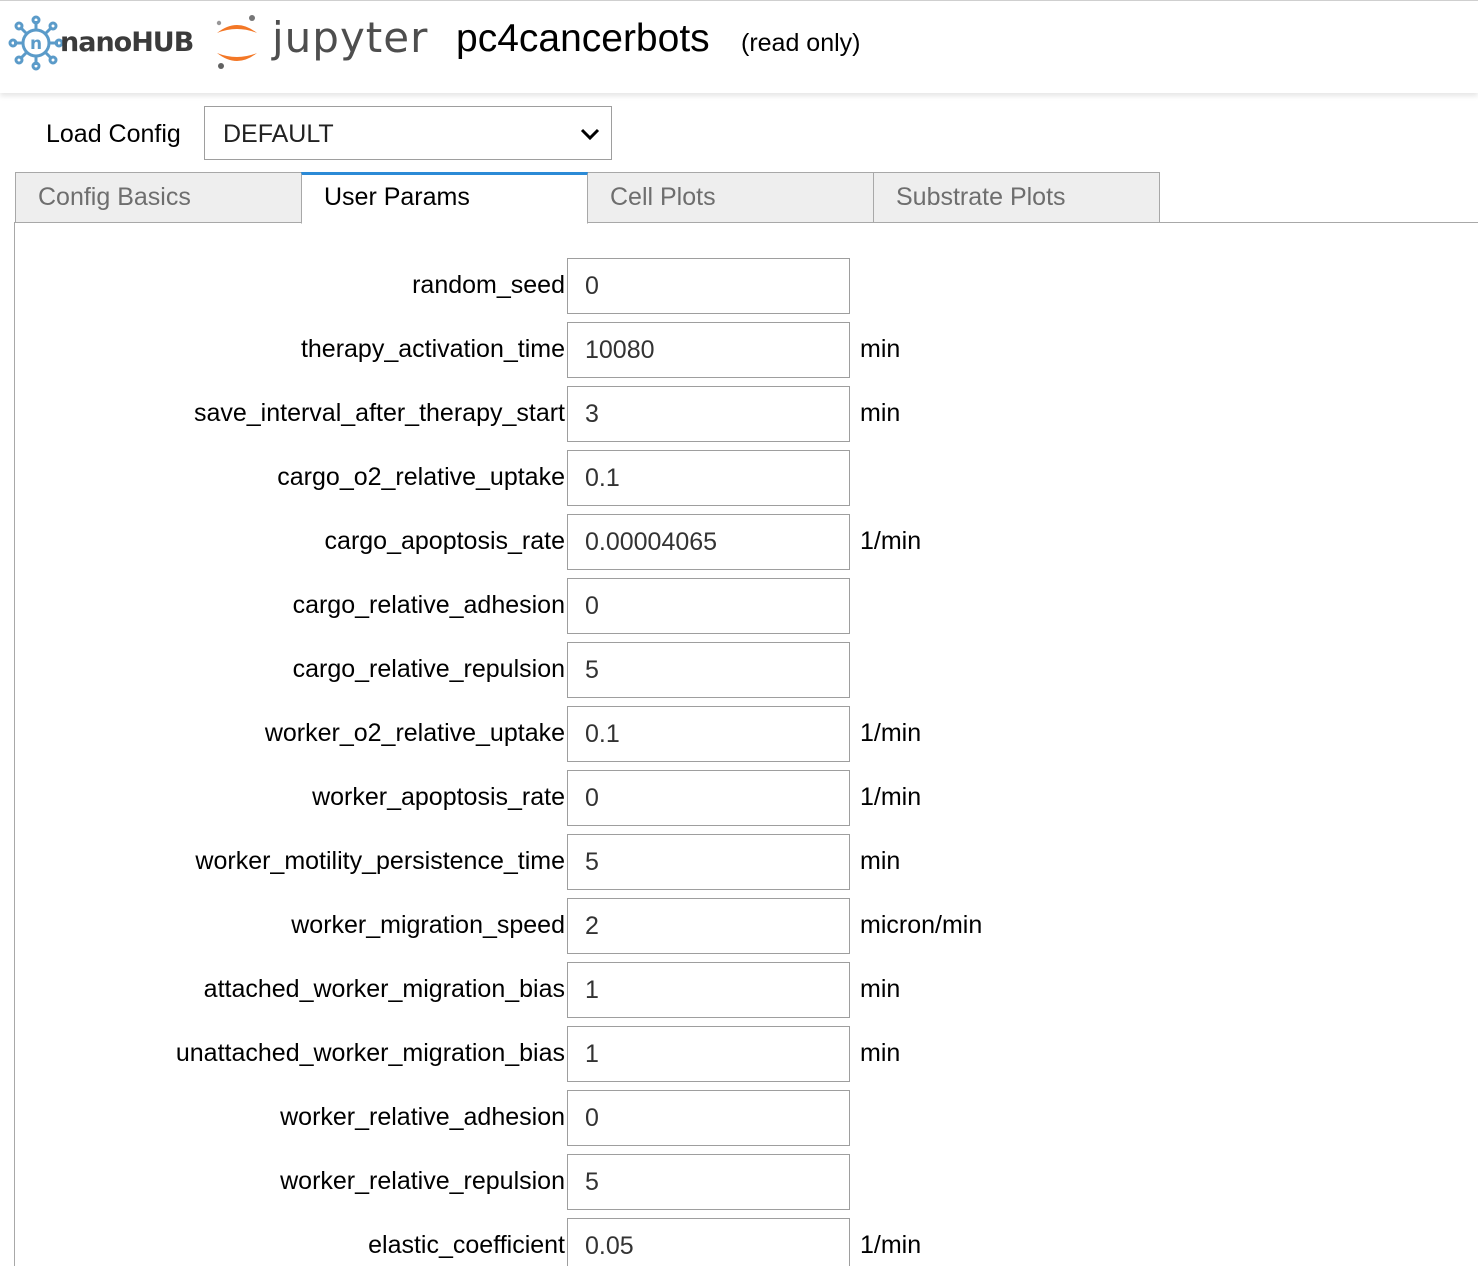 Image resolution: width=1478 pixels, height=1266 pixels. Describe the element at coordinates (708, 990) in the screenshot. I see `param-input-attached-worker-migration-bias` at that location.